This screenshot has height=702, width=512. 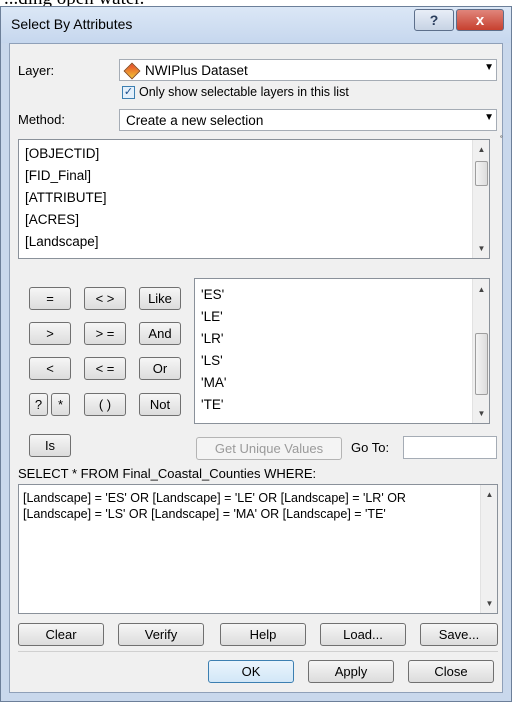 What do you see at coordinates (480, 20) in the screenshot?
I see `close-title-button: x` at bounding box center [480, 20].